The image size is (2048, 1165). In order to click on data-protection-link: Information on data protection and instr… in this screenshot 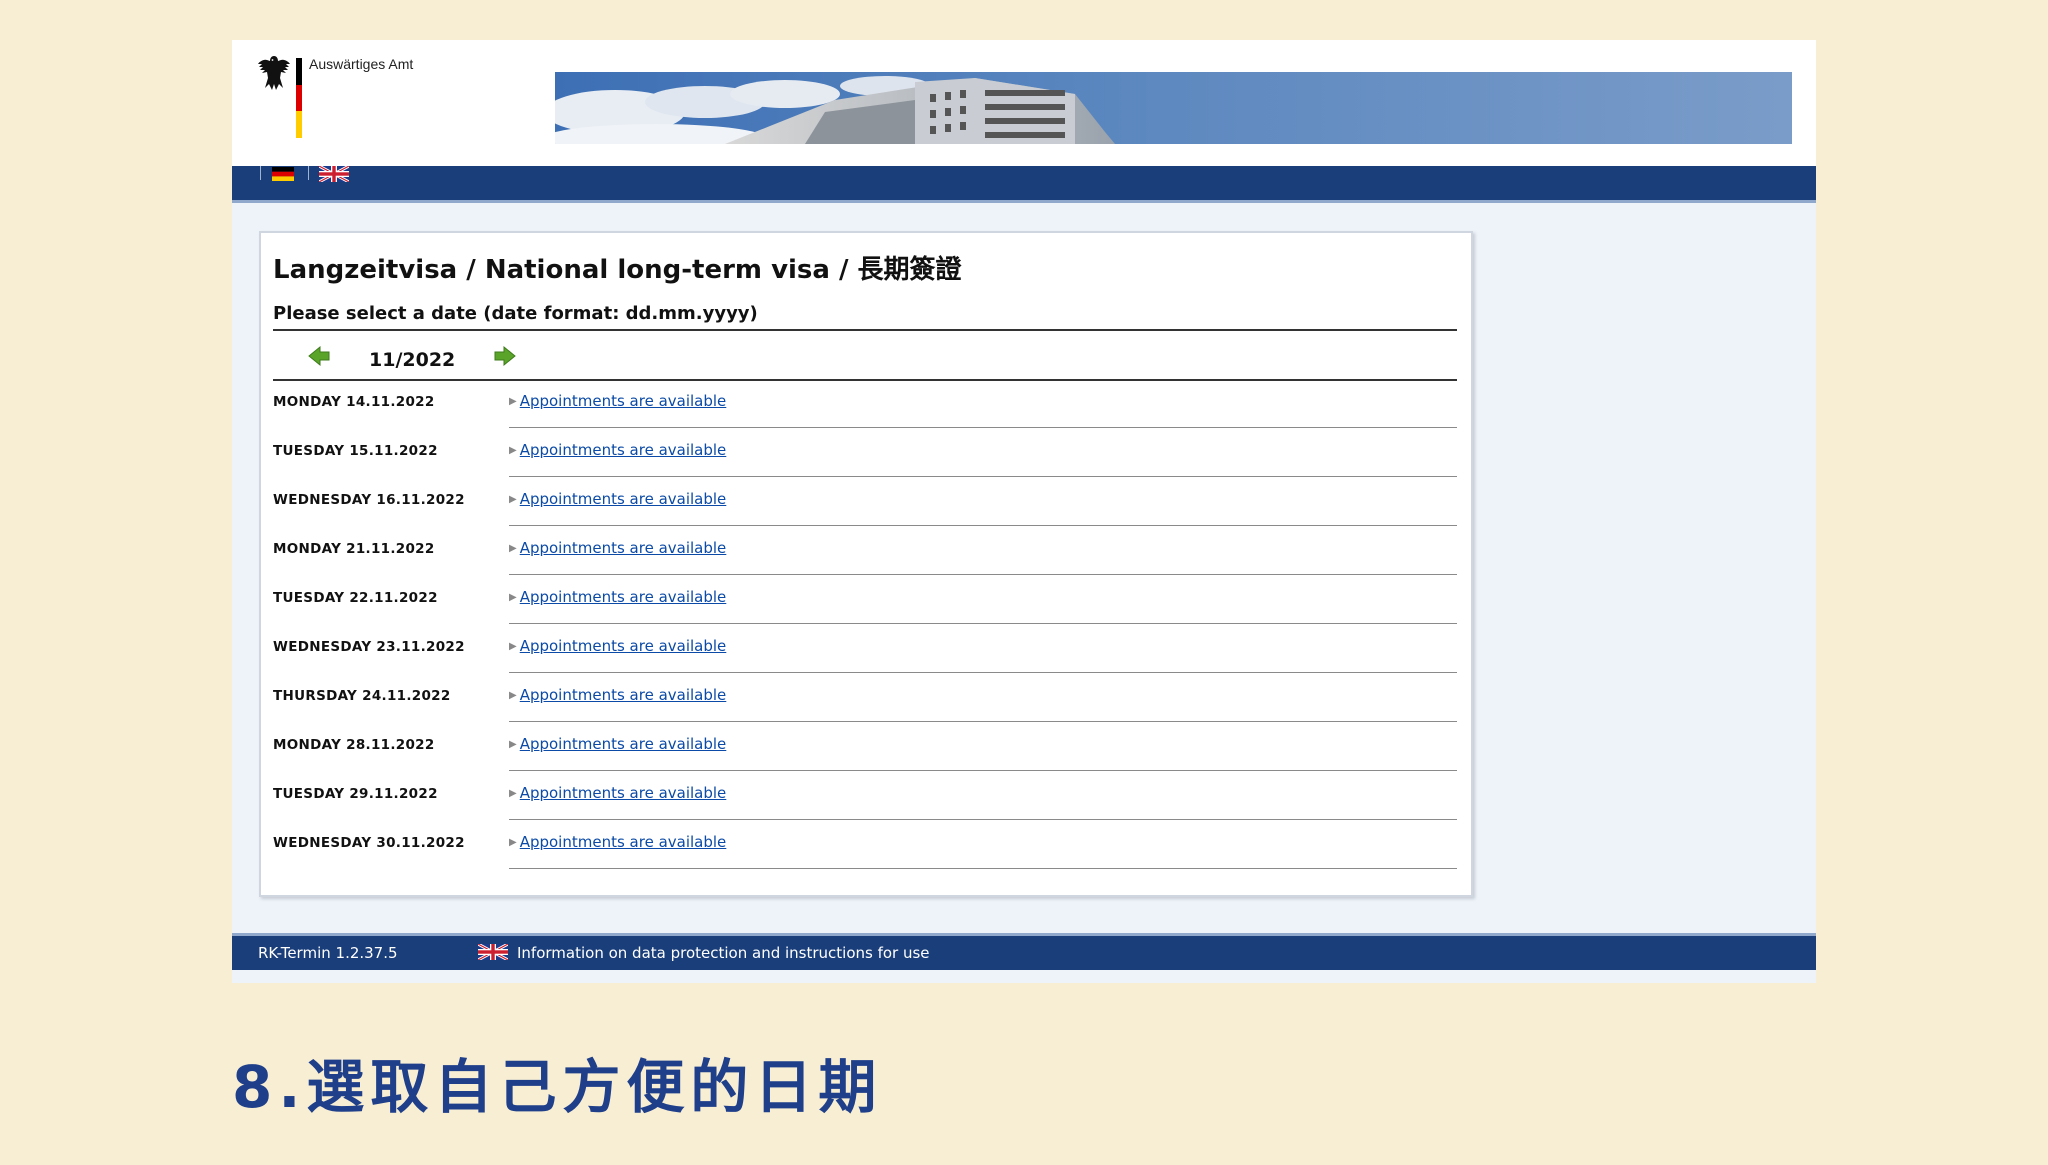, I will do `click(723, 953)`.